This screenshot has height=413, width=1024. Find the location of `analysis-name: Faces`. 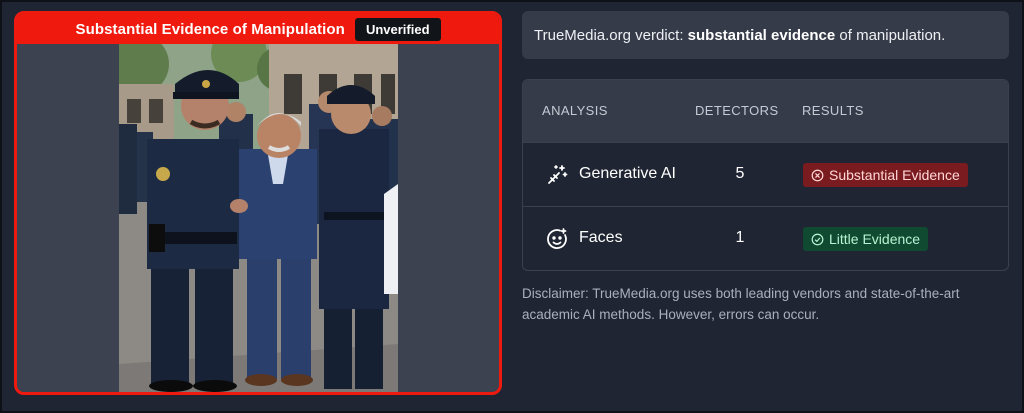

analysis-name: Faces is located at coordinates (601, 237).